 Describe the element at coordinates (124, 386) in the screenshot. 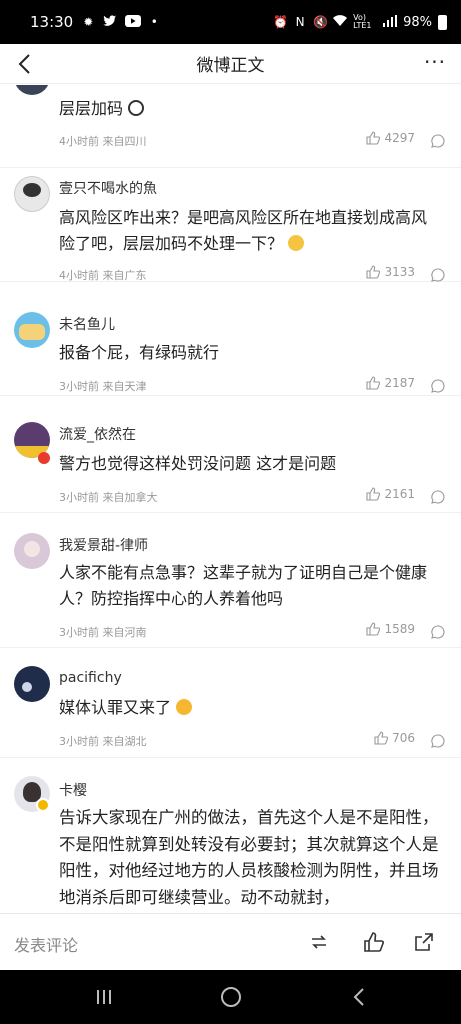

I see `comment-location: 来自天津` at that location.